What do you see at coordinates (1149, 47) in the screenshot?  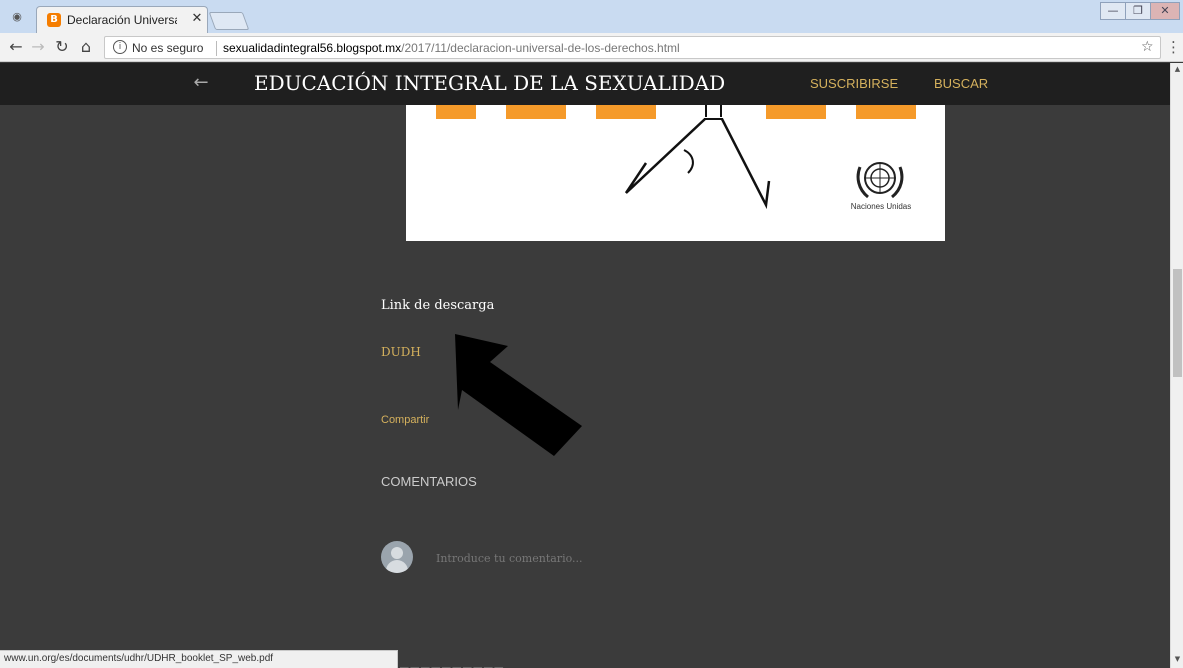 I see `bookmark-star-icon: ☆` at bounding box center [1149, 47].